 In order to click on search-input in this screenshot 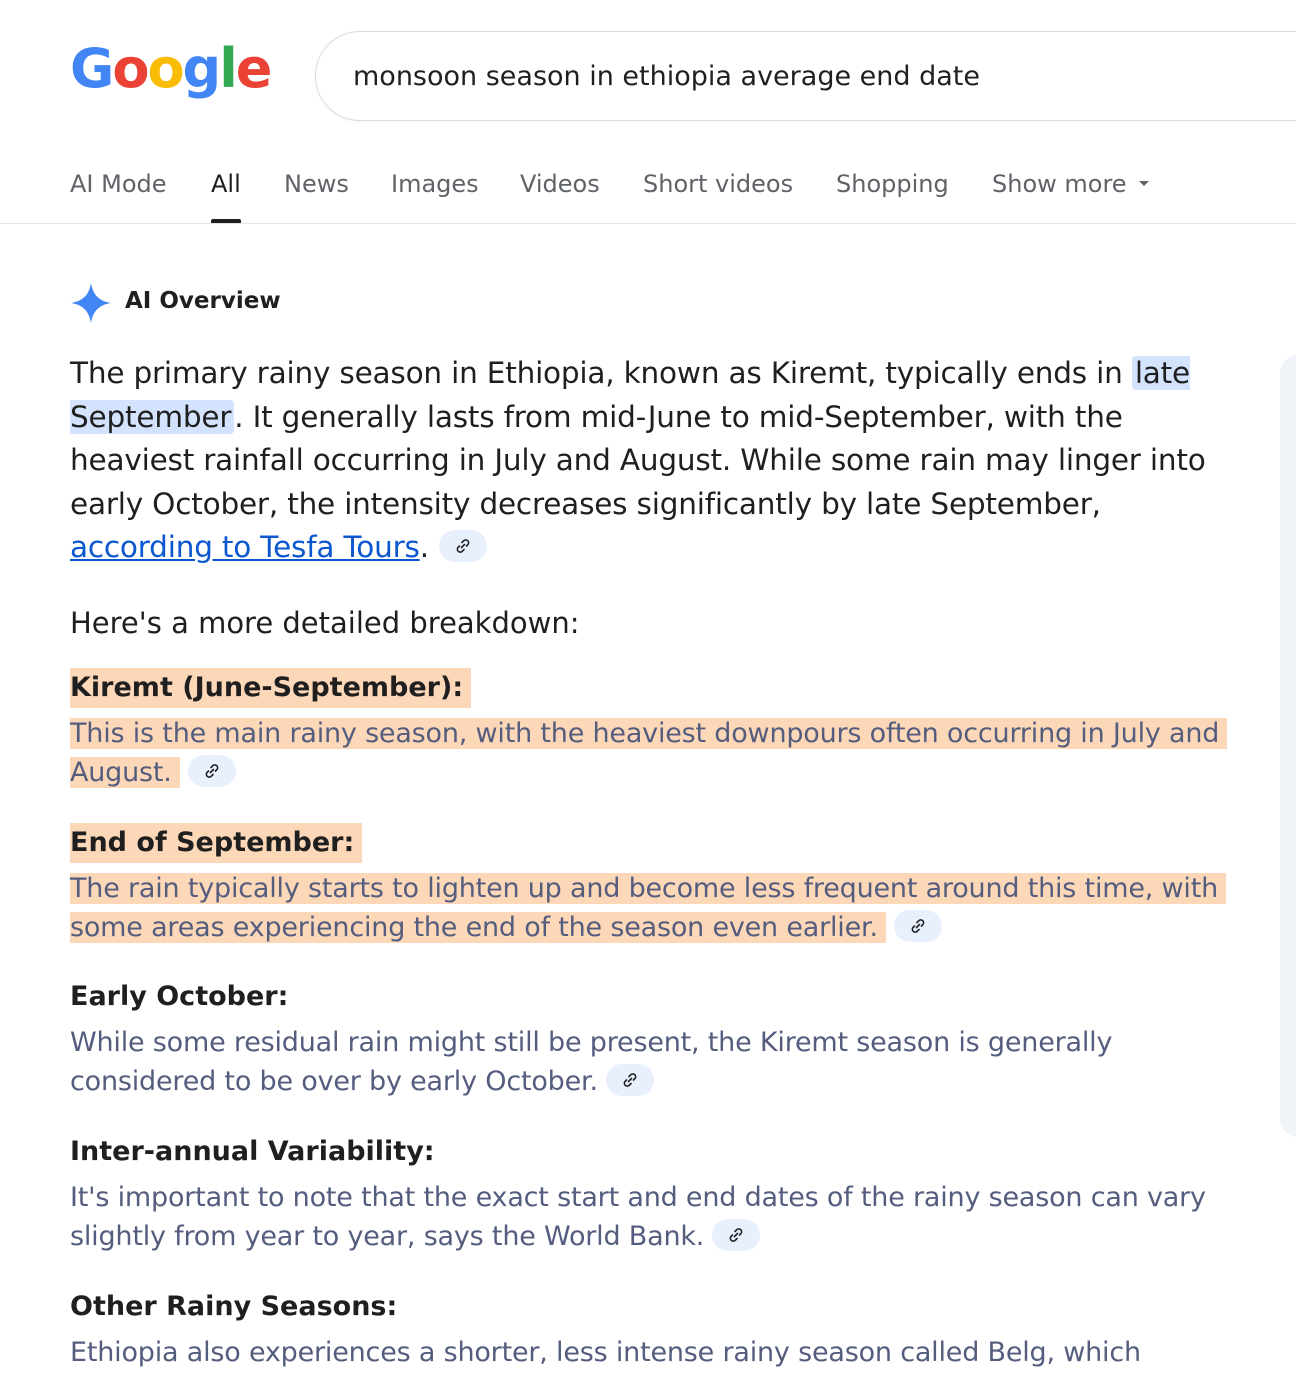, I will do `click(803, 76)`.